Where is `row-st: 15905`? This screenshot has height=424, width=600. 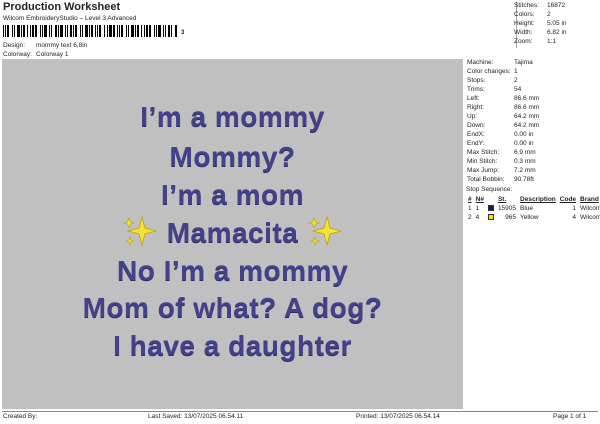
row-st: 15905 is located at coordinates (507, 208).